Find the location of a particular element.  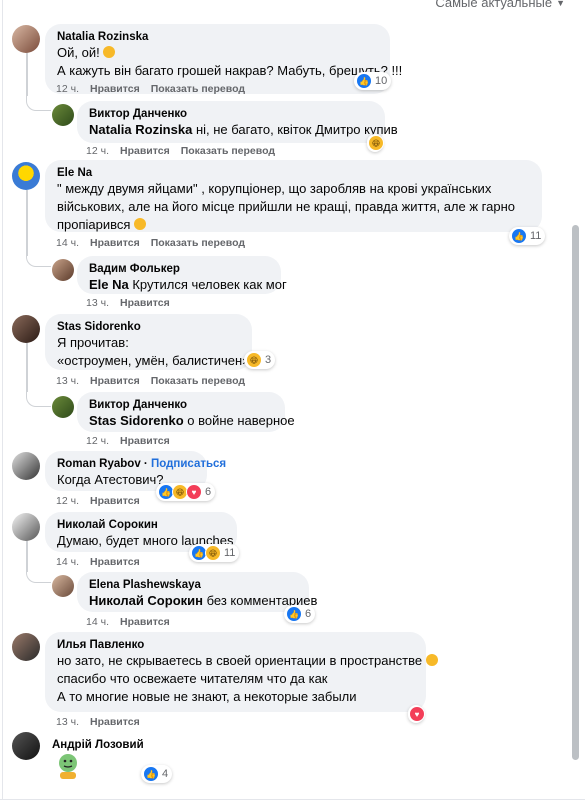

left-border is located at coordinates (2, 400).